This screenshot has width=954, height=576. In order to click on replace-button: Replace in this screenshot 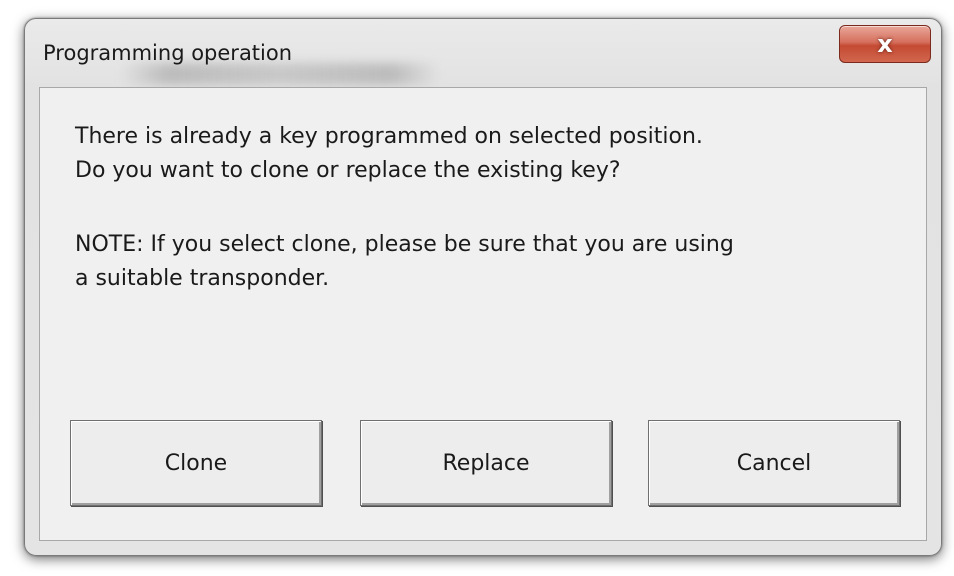, I will do `click(486, 463)`.